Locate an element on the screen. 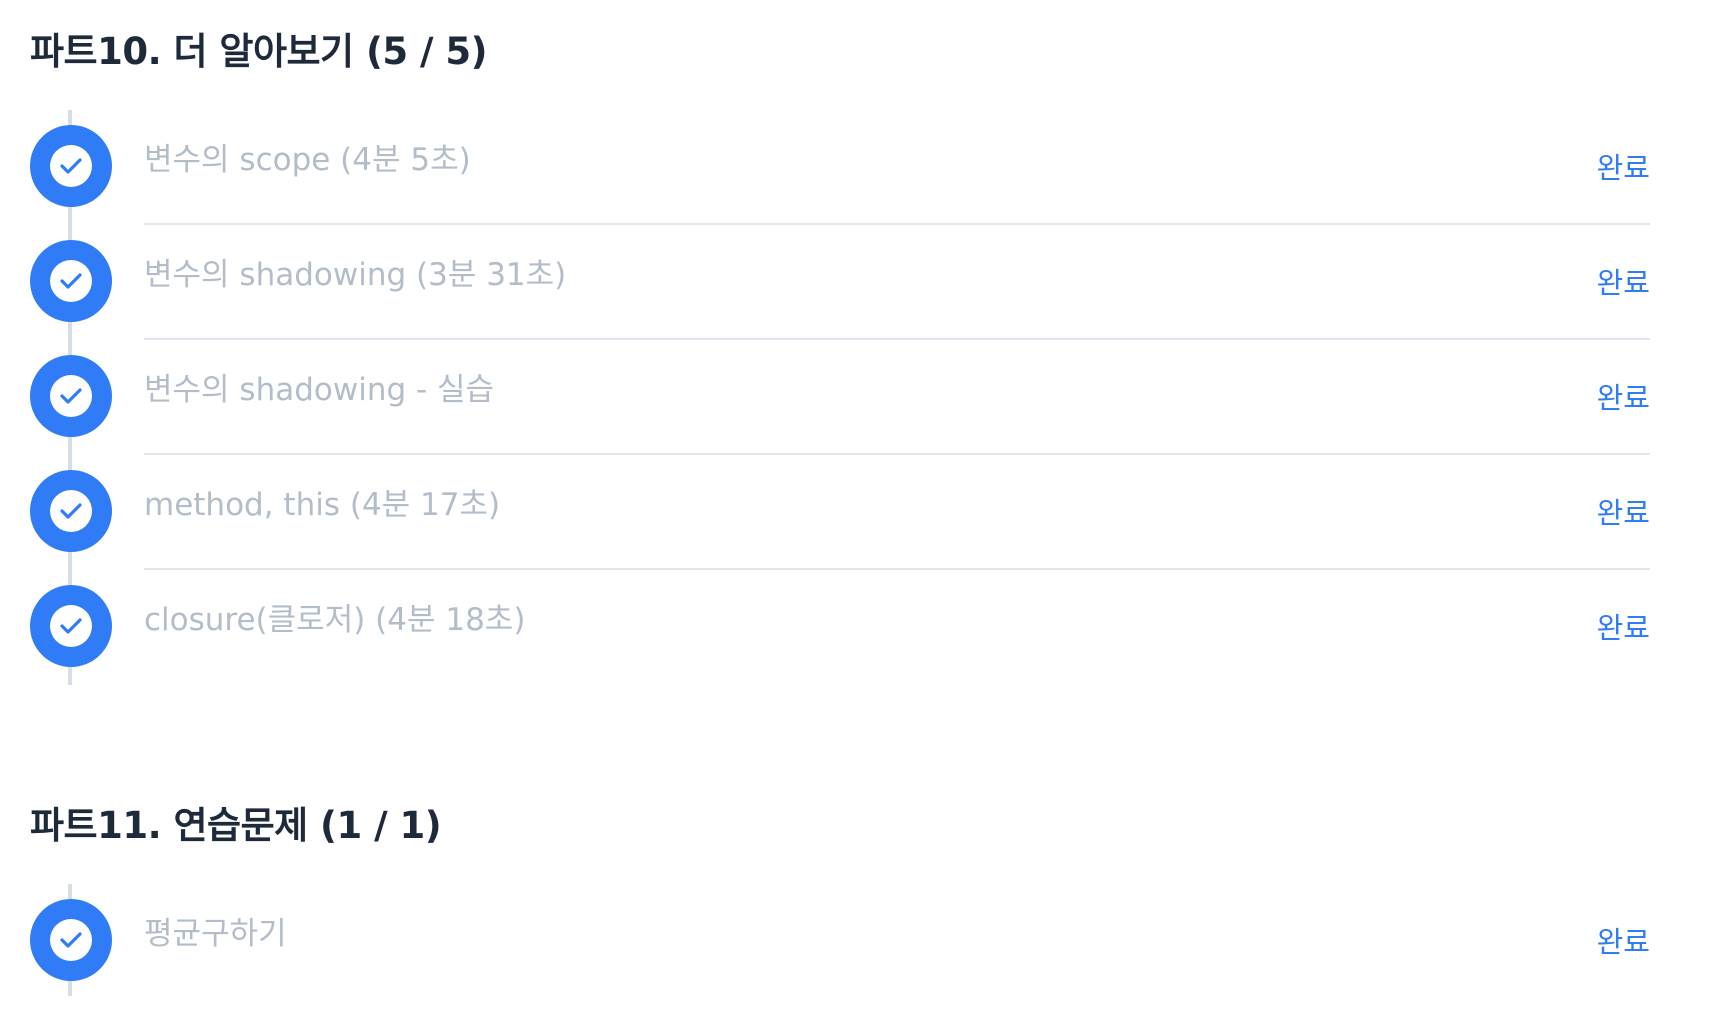  lesson-title: 변수의 shadowing - 실습 is located at coordinates (319, 390).